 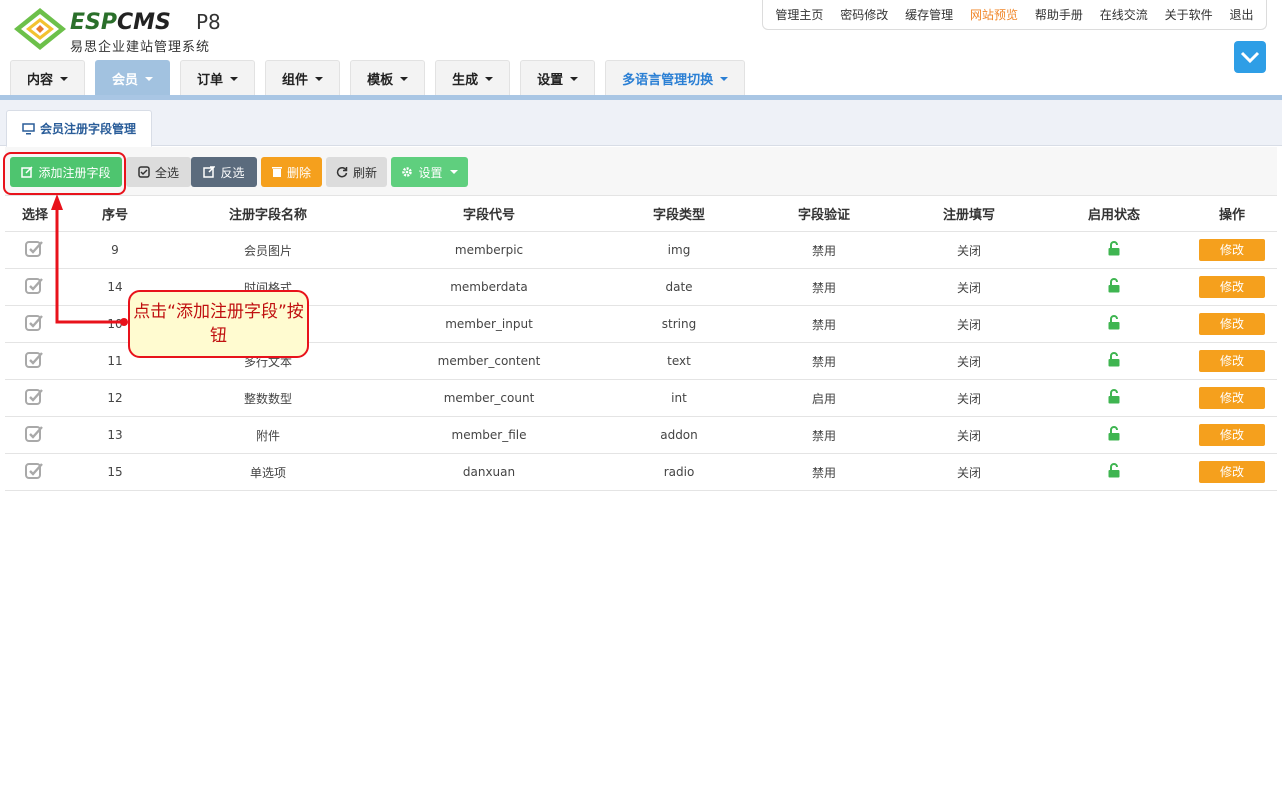 I want to click on row-type: radio, so click(x=679, y=472).